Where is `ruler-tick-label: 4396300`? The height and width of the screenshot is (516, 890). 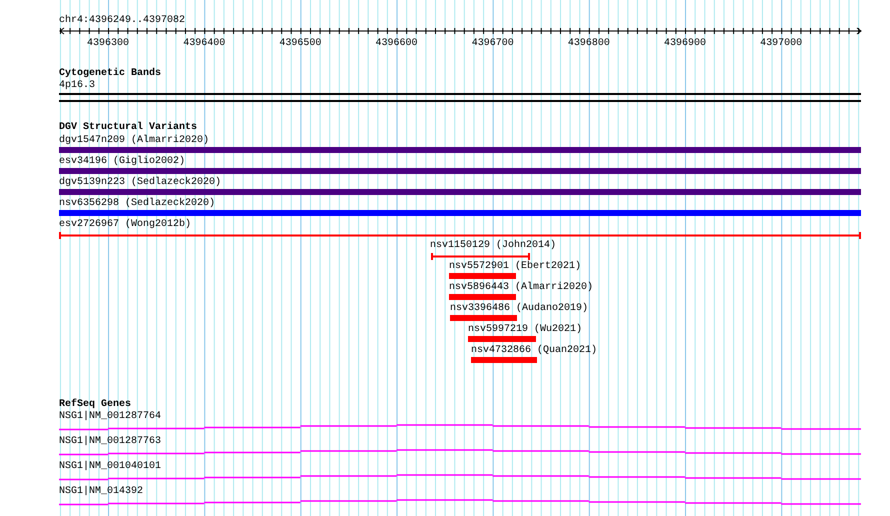
ruler-tick-label: 4396300 is located at coordinates (108, 43).